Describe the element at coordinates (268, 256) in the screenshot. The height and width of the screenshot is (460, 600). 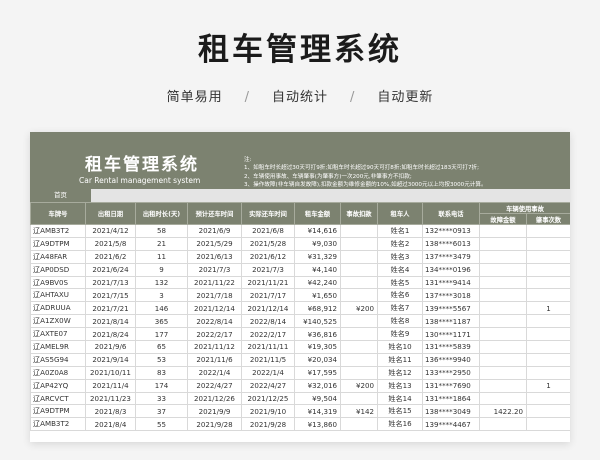
I see `cell-actual-return: 2021/6/12` at that location.